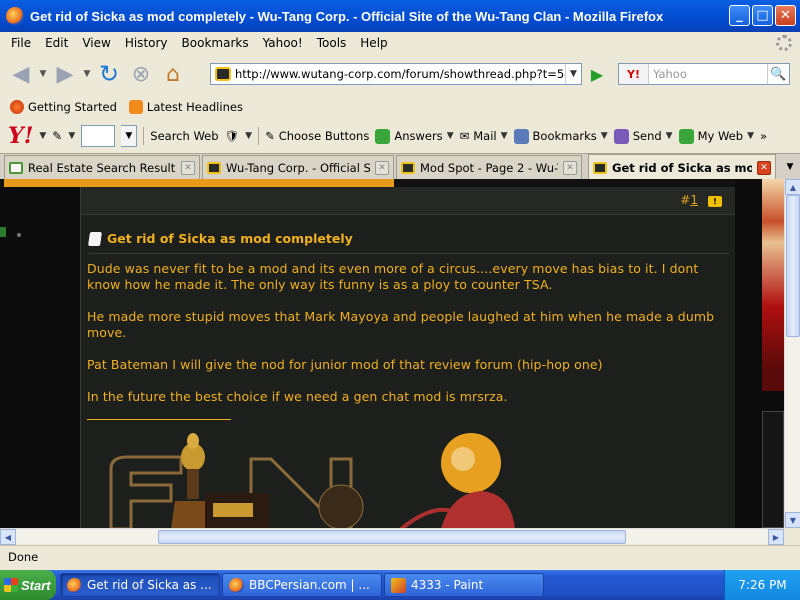 Image resolution: width=800 pixels, height=600 pixels. Describe the element at coordinates (283, 43) in the screenshot. I see `menu-yahoo: Yahoo!` at that location.